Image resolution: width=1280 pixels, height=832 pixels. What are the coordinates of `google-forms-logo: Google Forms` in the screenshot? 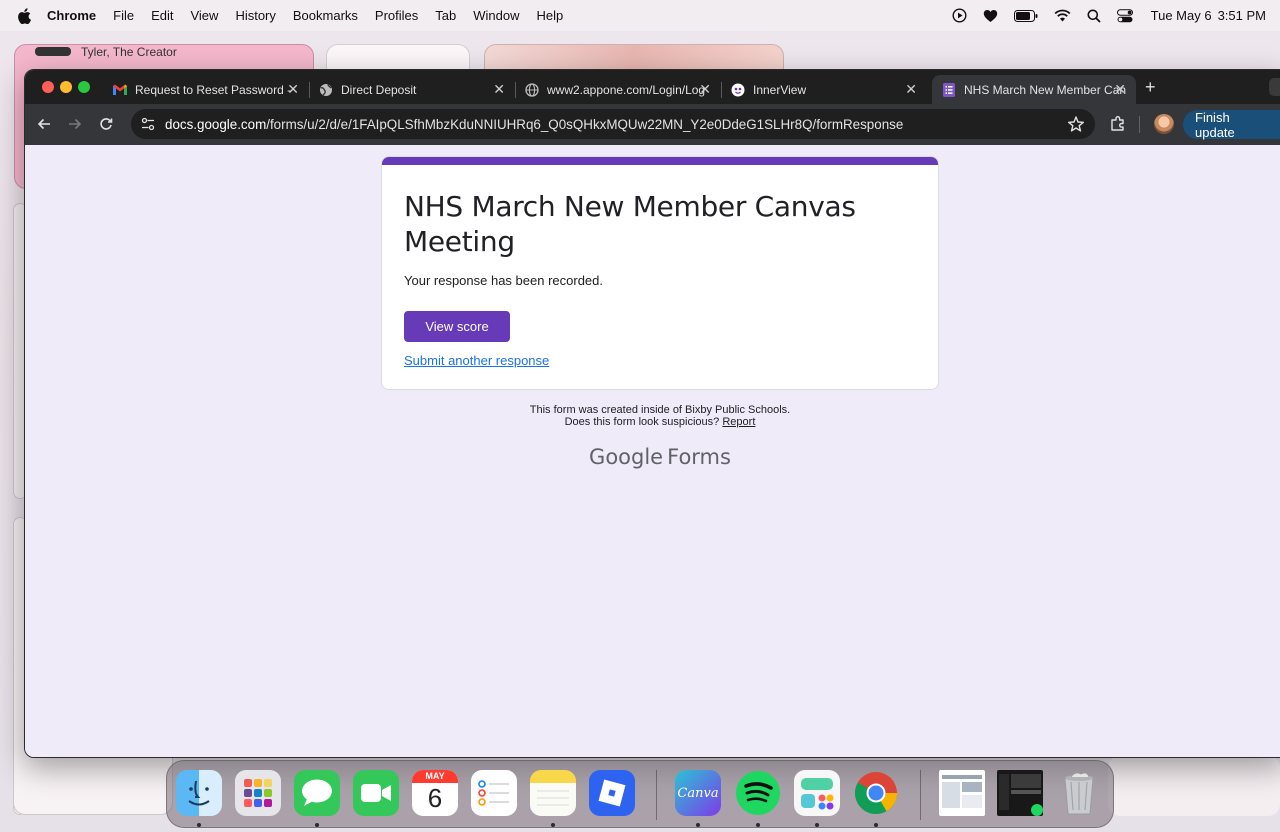 It's located at (660, 457).